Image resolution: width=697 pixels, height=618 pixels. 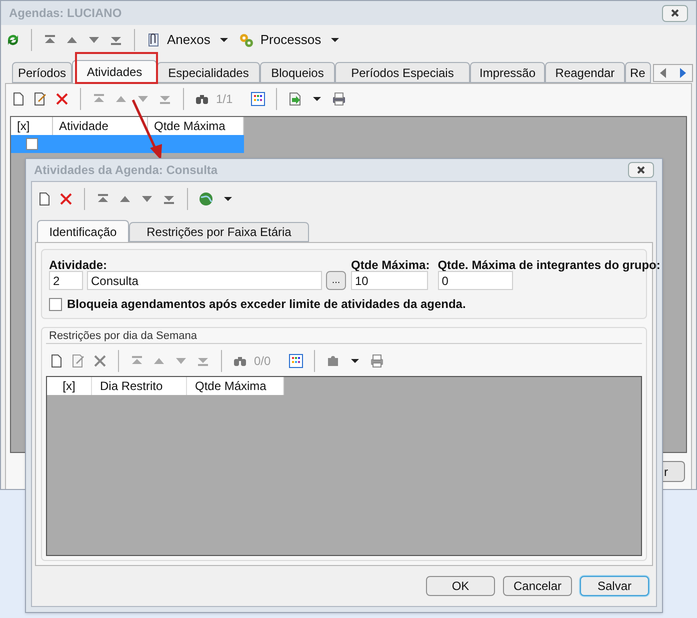 What do you see at coordinates (139, 386) in the screenshot?
I see `column-header: Dia Restrito` at bounding box center [139, 386].